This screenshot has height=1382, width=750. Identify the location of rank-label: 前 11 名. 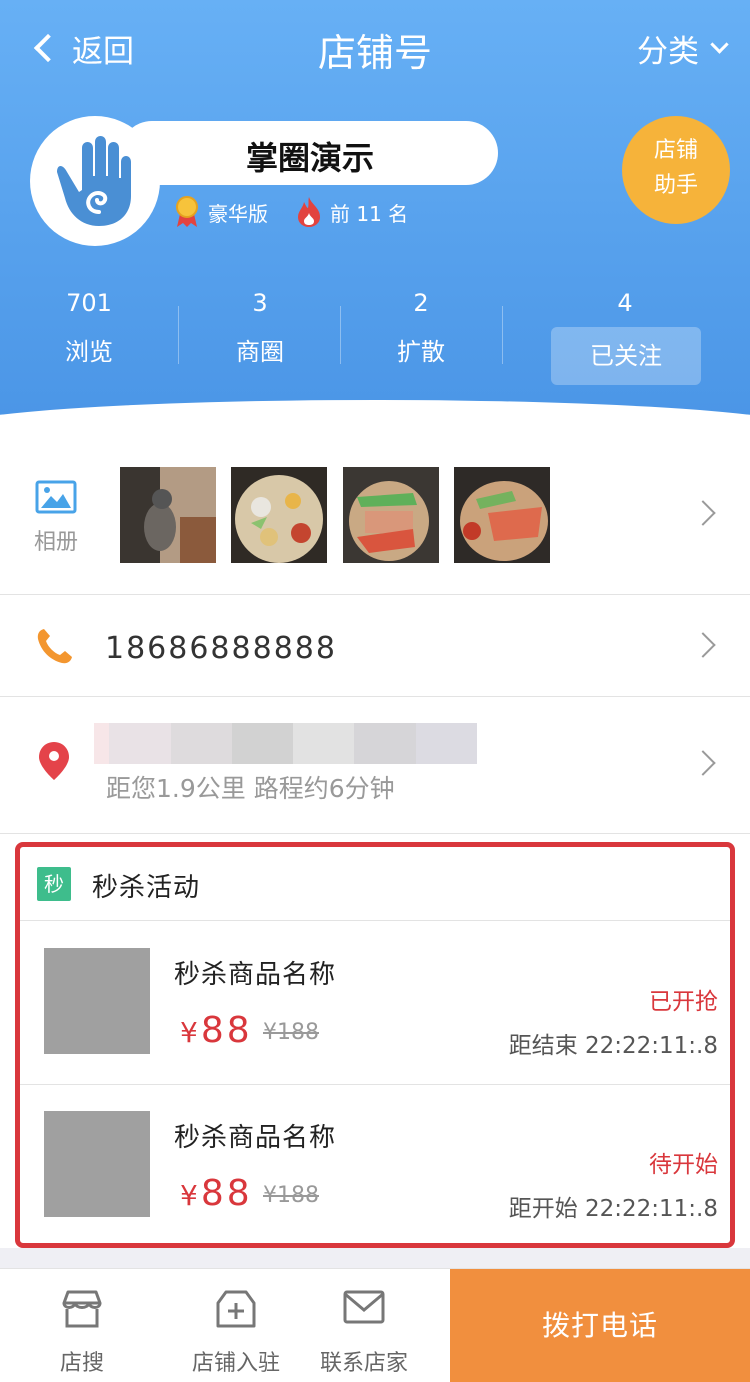
(369, 213).